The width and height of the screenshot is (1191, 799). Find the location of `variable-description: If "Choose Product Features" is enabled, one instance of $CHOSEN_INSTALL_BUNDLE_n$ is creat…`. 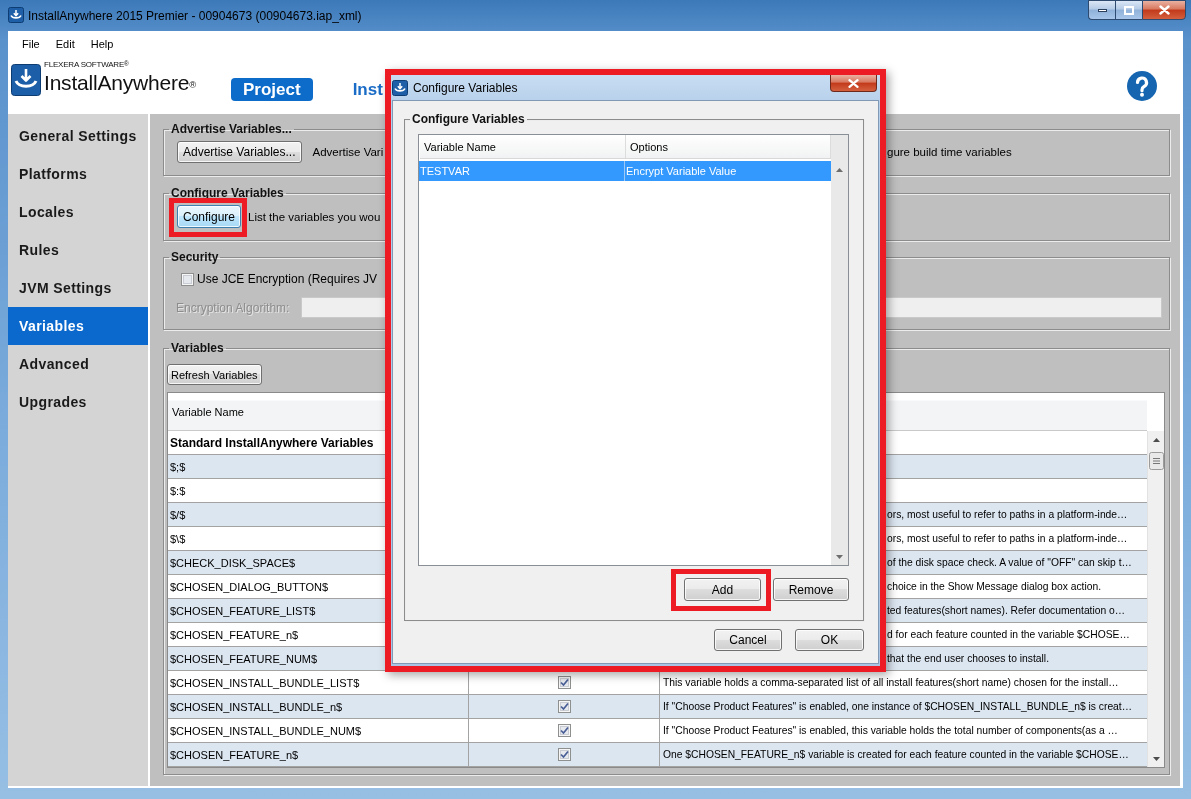

variable-description: If "Choose Product Features" is enabled, one instance of $CHOSEN_INSTALL_BUNDLE_n$ is creat… is located at coordinates (897, 706).